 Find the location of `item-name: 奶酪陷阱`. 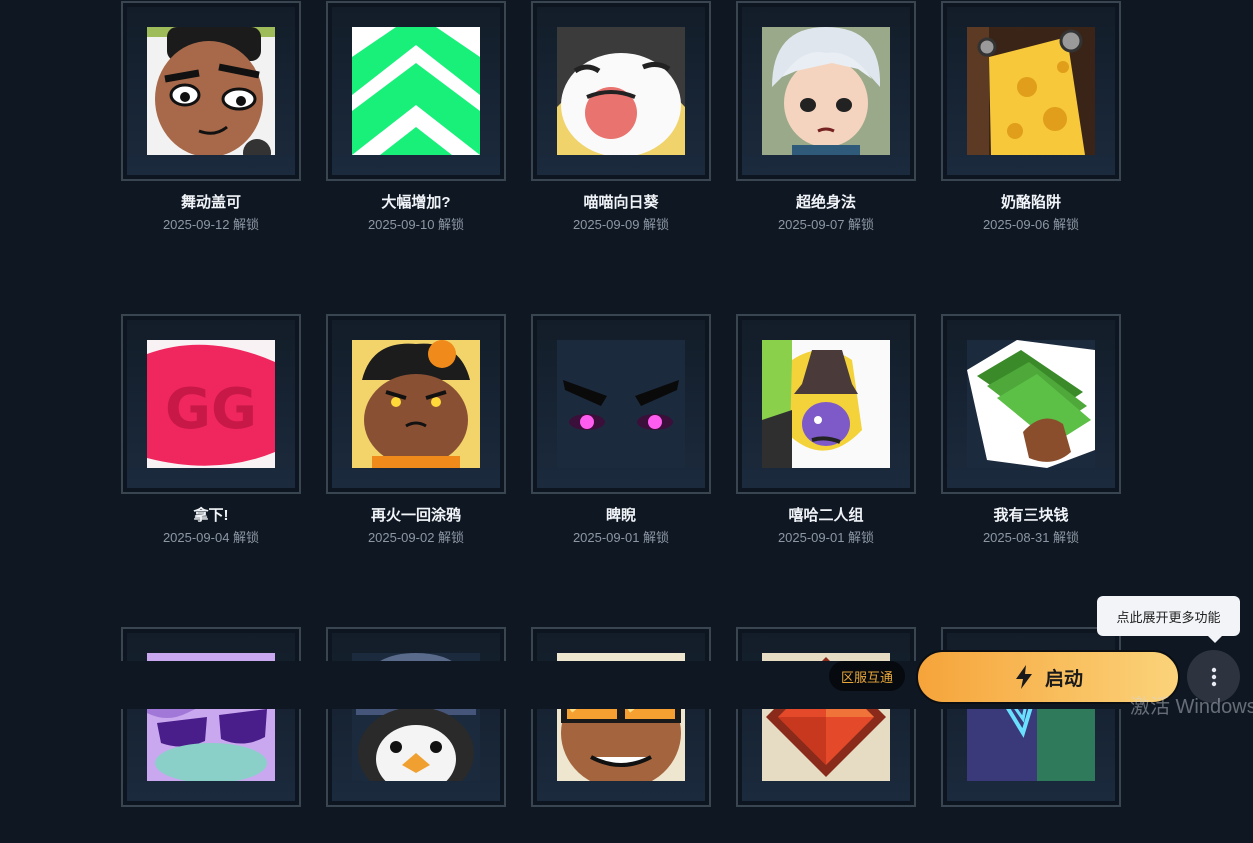

item-name: 奶酪陷阱 is located at coordinates (1030, 202).